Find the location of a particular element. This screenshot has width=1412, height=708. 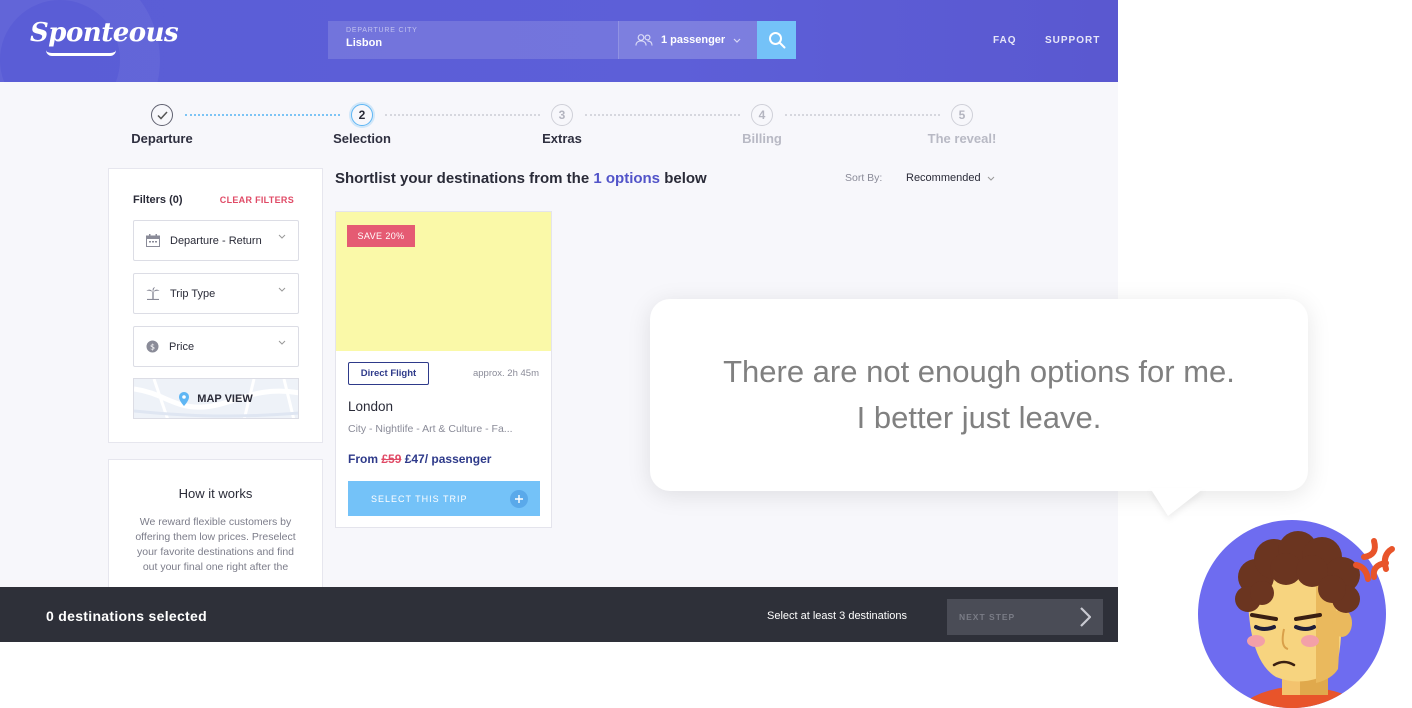

step-number: 5 is located at coordinates (962, 115).